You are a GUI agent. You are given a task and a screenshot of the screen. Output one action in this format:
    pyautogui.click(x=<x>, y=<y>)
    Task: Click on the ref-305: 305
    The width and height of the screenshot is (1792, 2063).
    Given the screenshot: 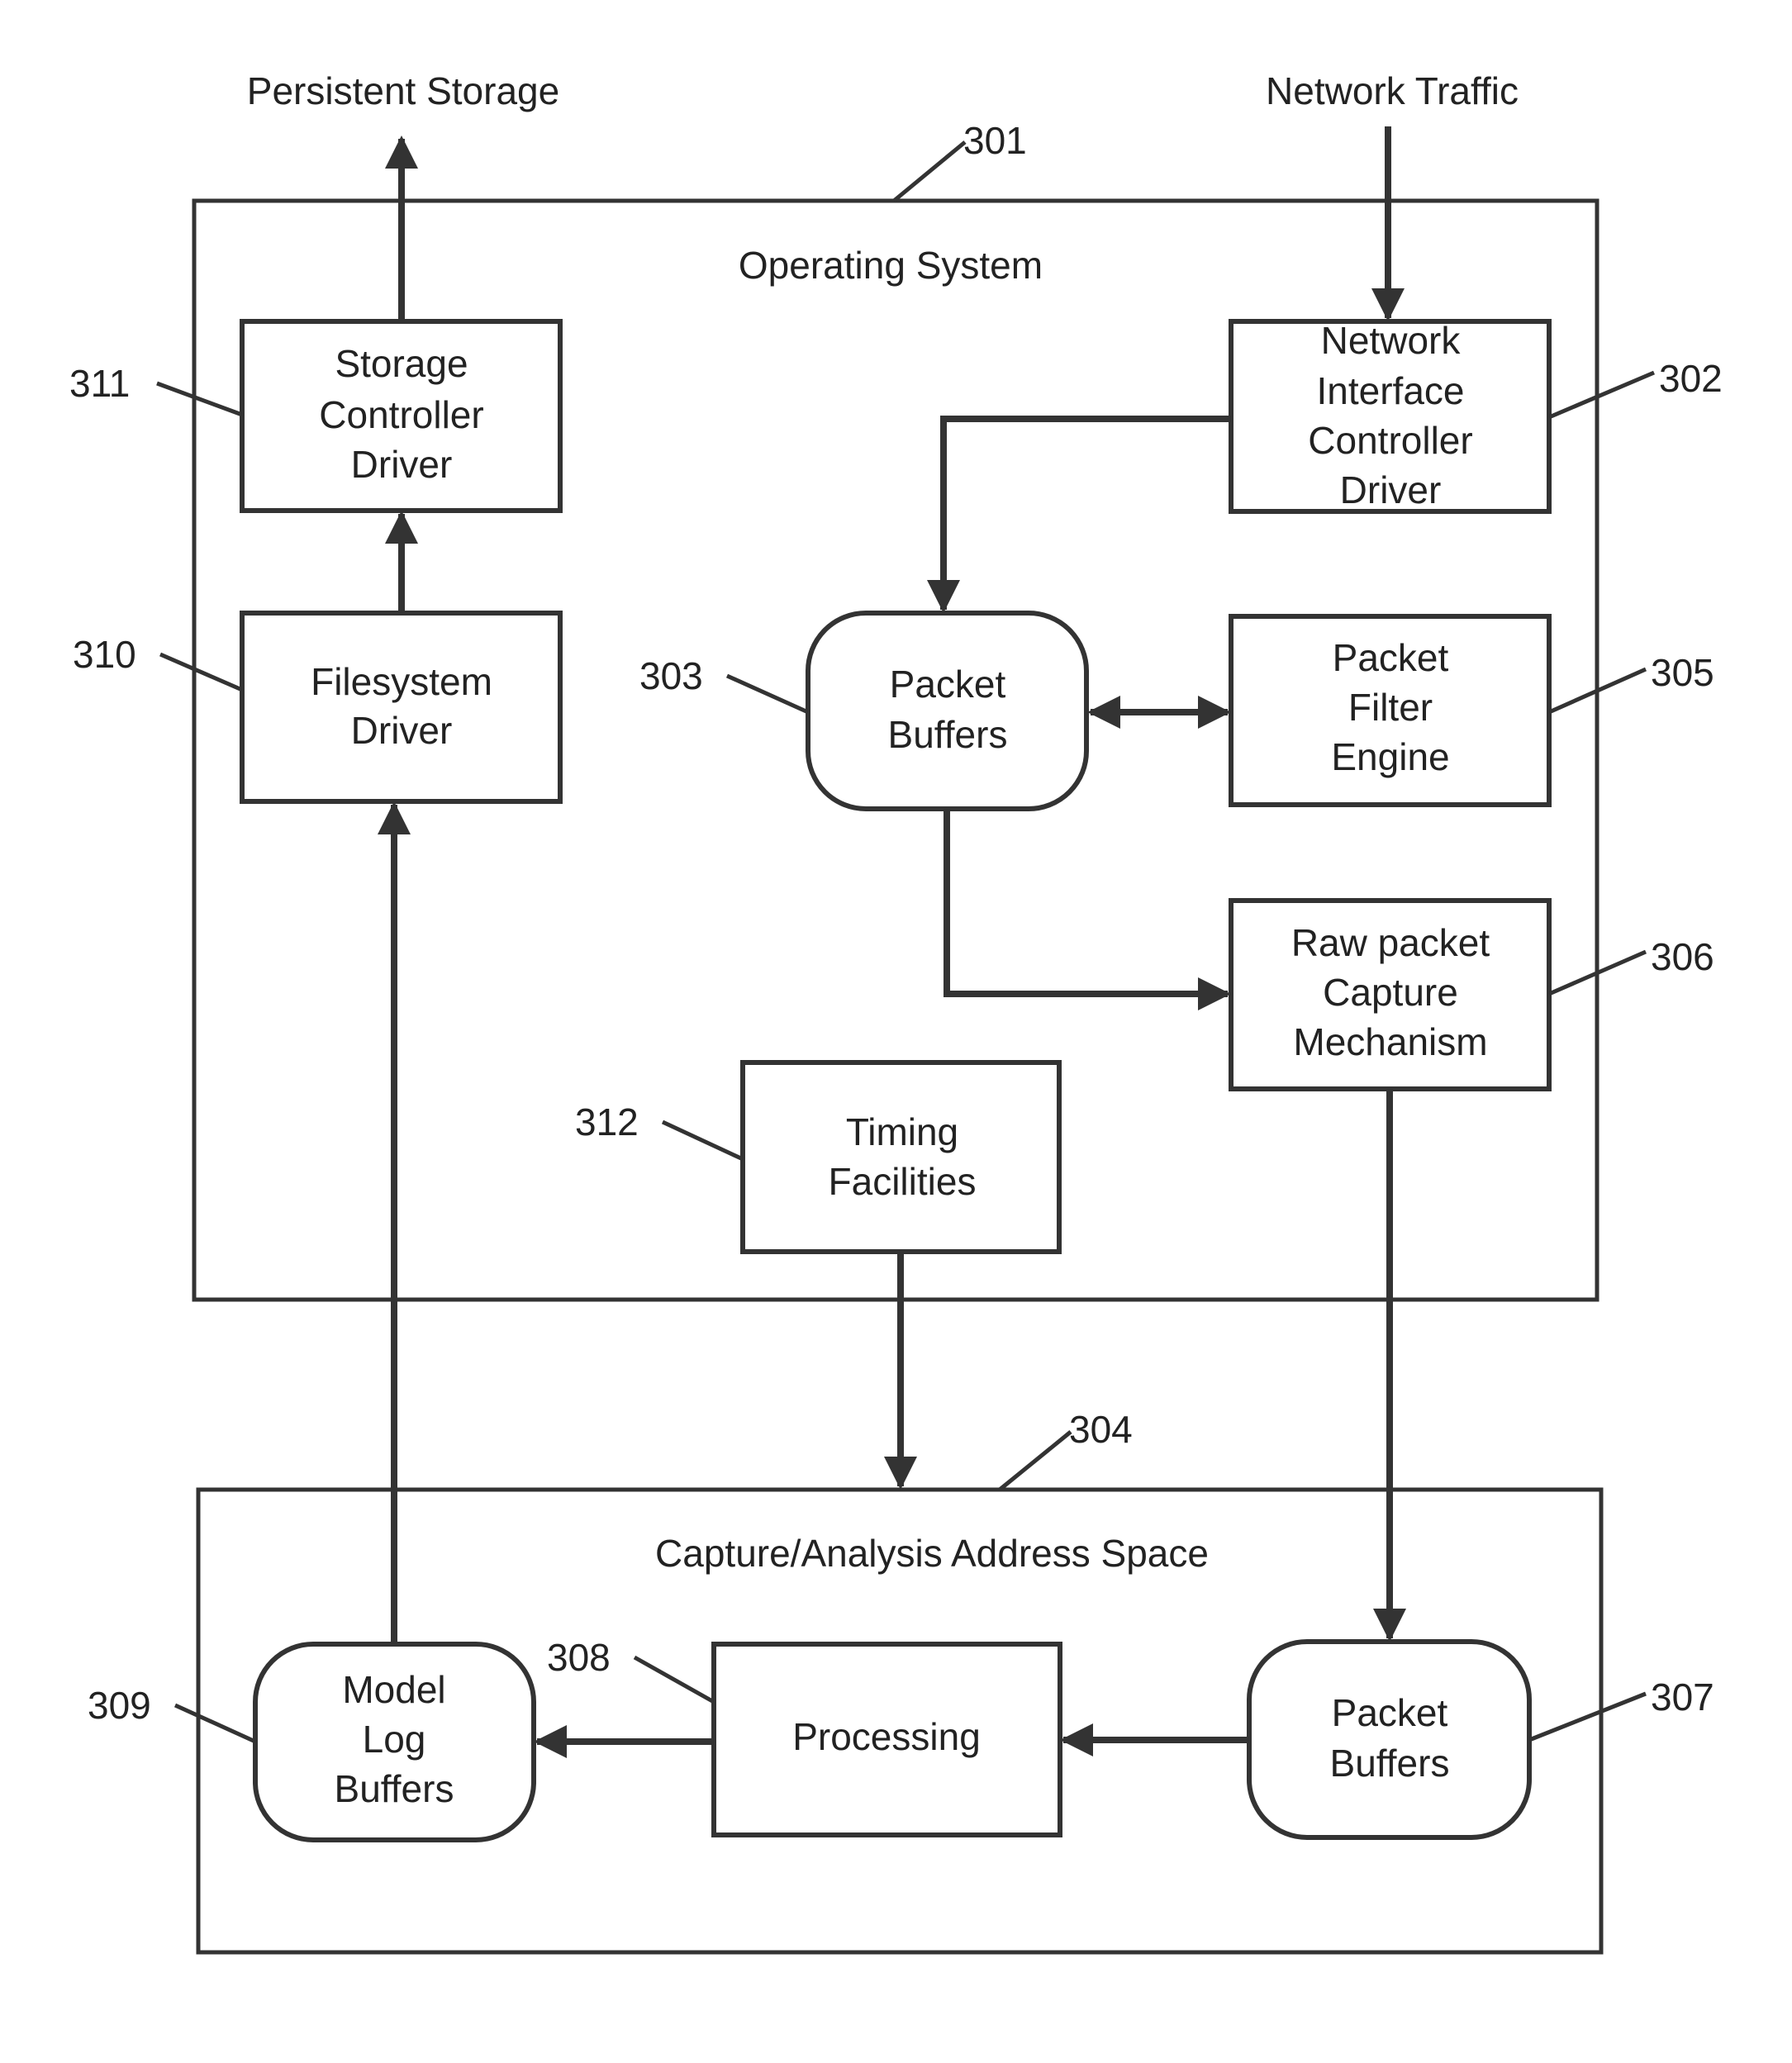 What is the action you would take?
    pyautogui.click(x=1630, y=683)
    